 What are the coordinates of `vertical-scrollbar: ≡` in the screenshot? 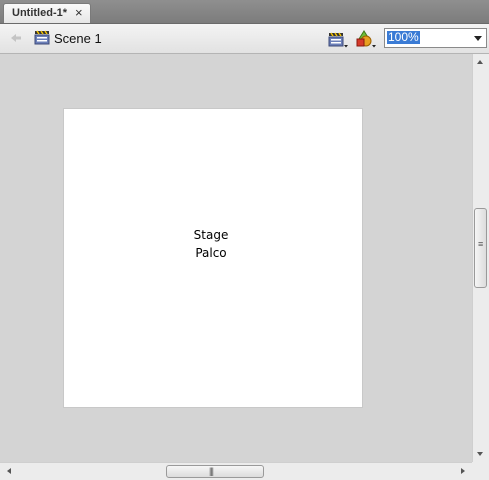 It's located at (480, 258).